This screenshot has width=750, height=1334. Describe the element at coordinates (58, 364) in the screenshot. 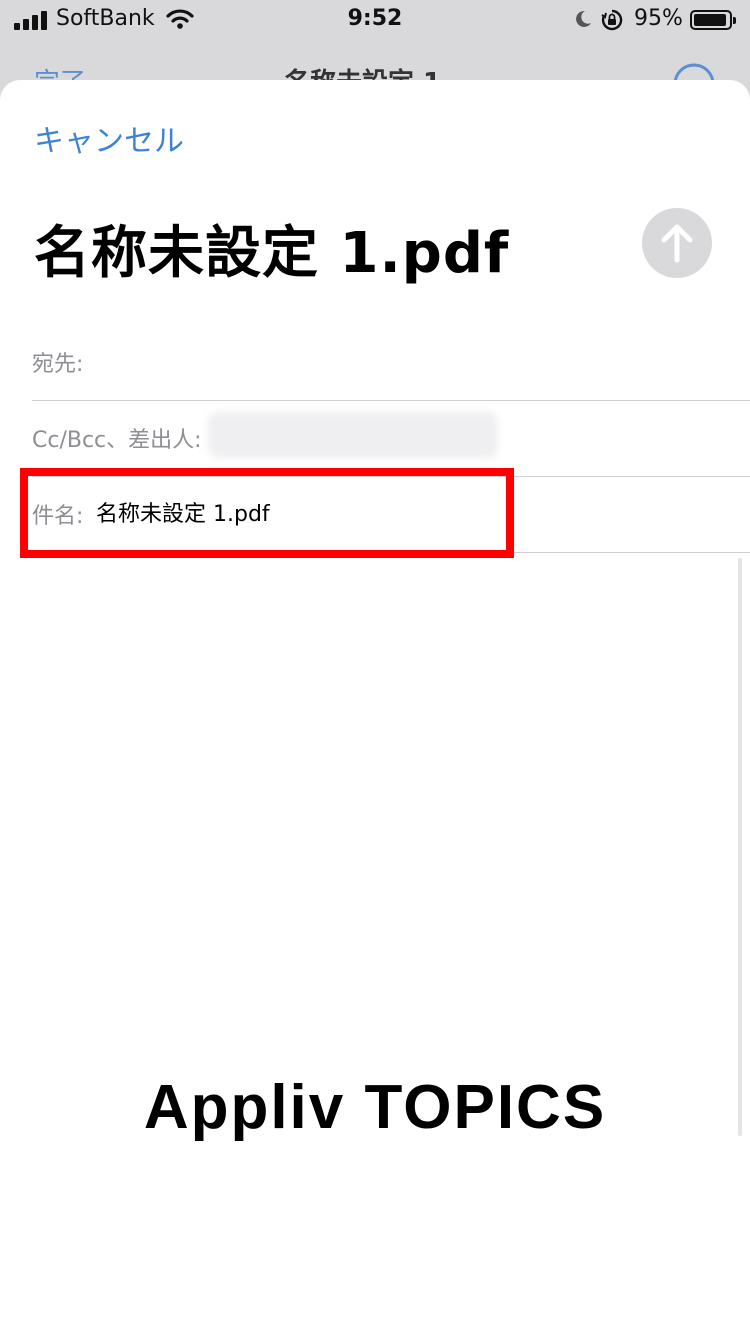

I see `to-label: 宛先:` at that location.